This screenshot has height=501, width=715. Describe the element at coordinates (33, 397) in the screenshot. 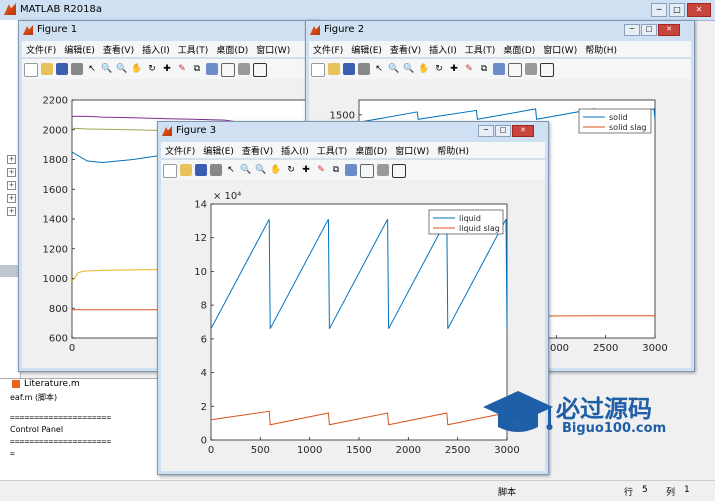

I see `script-tab: eaf.m (脚本)` at that location.